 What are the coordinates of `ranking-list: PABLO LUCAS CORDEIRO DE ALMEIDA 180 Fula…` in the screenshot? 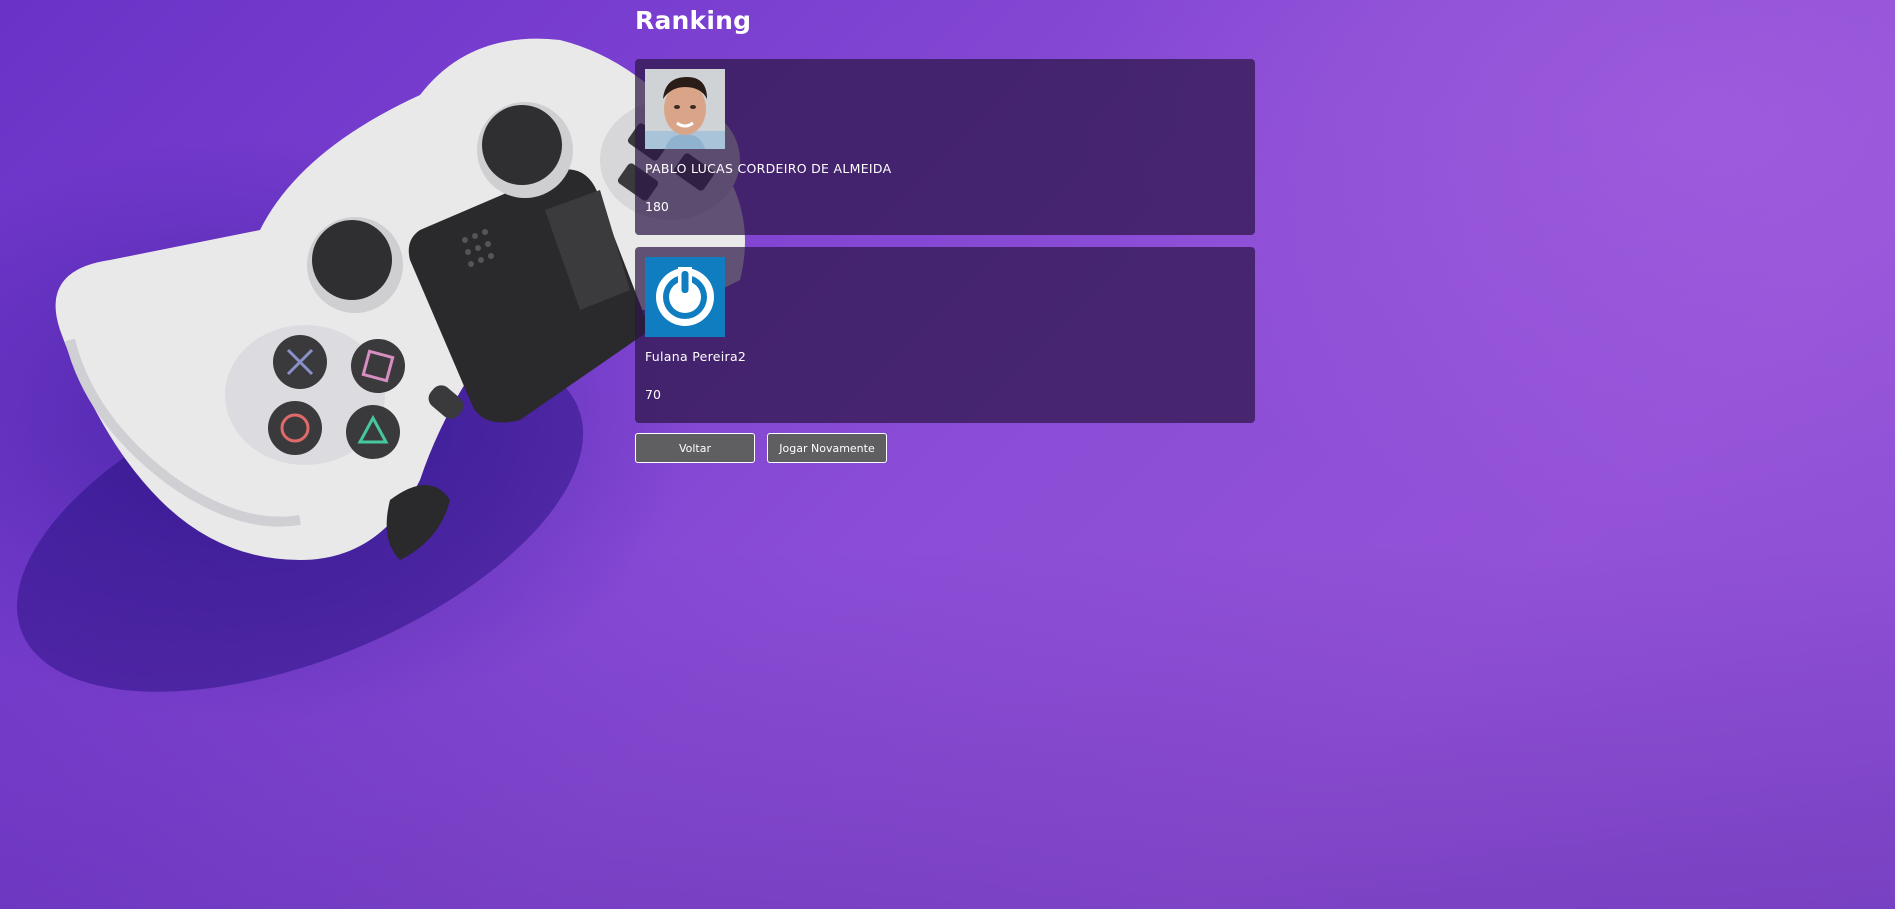 It's located at (945, 241).